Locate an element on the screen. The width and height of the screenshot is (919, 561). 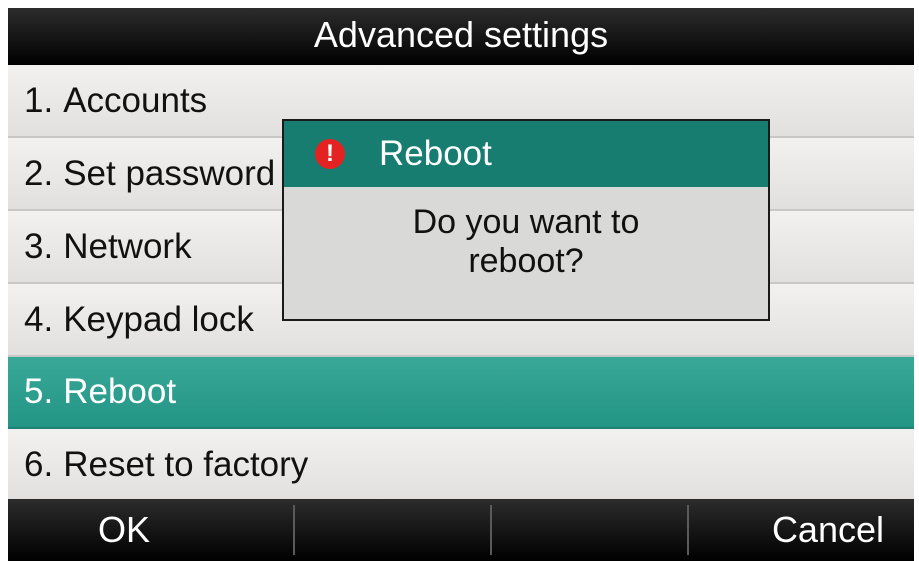
cancel-softkey-label: Cancel is located at coordinates (827, 529).